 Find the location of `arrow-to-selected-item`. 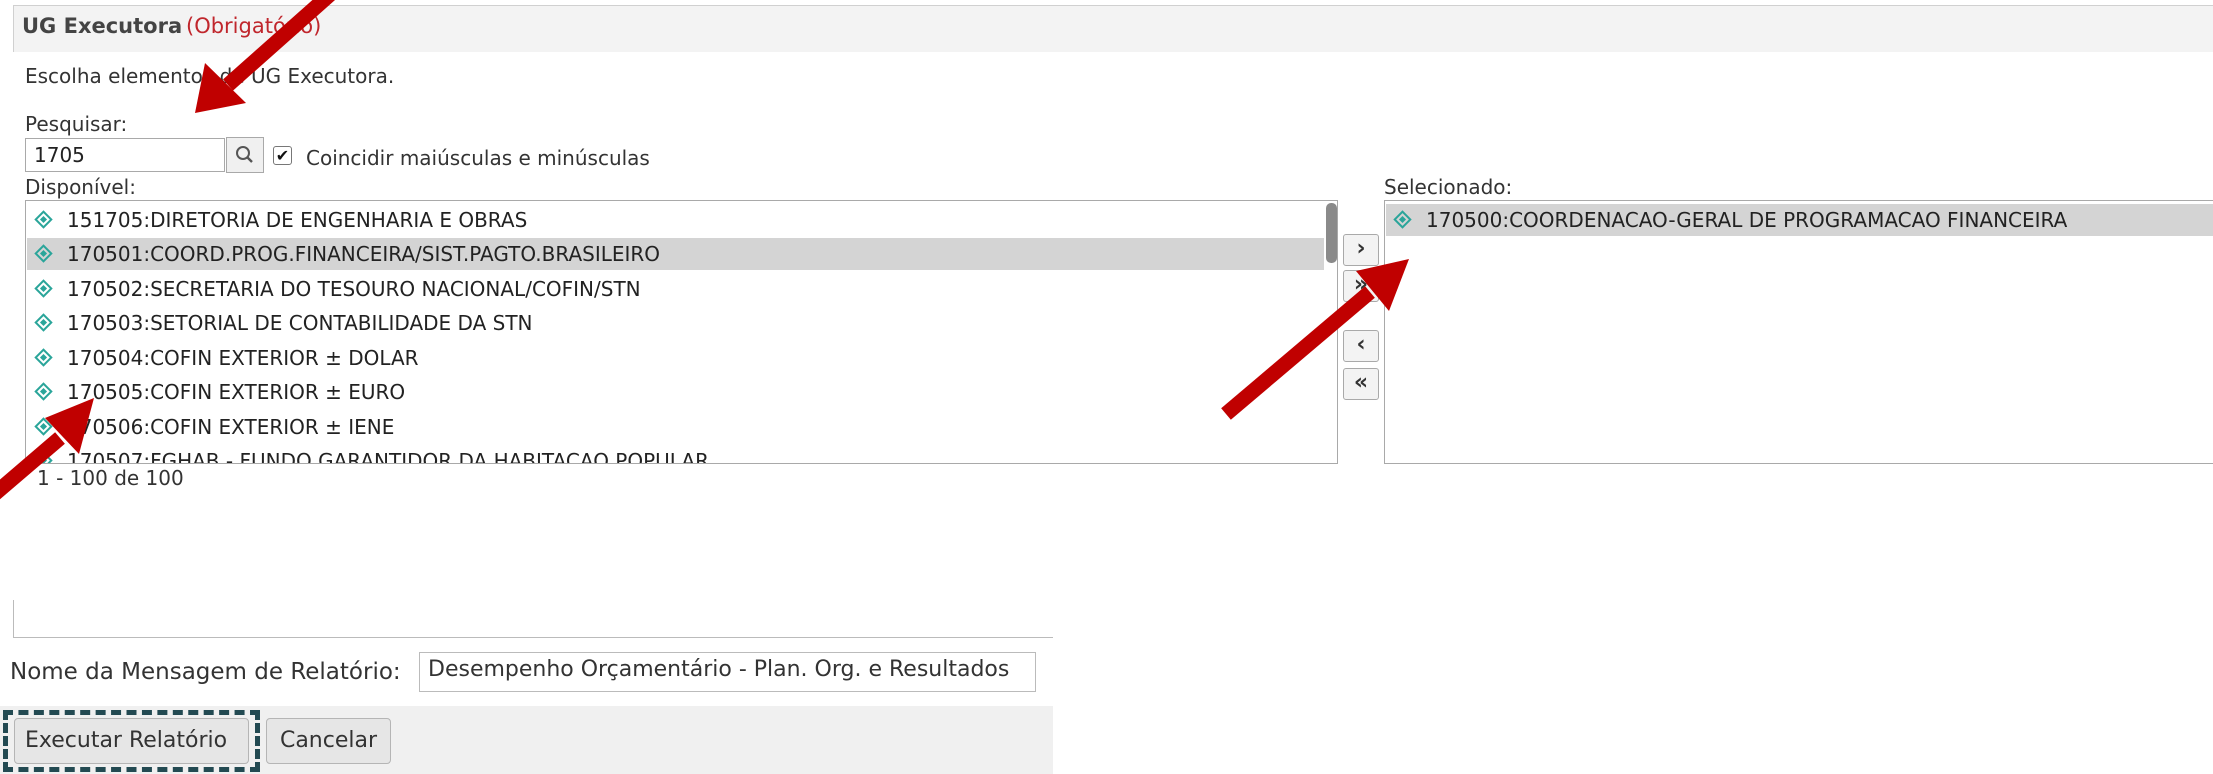

arrow-to-selected-item is located at coordinates (1315, 339).